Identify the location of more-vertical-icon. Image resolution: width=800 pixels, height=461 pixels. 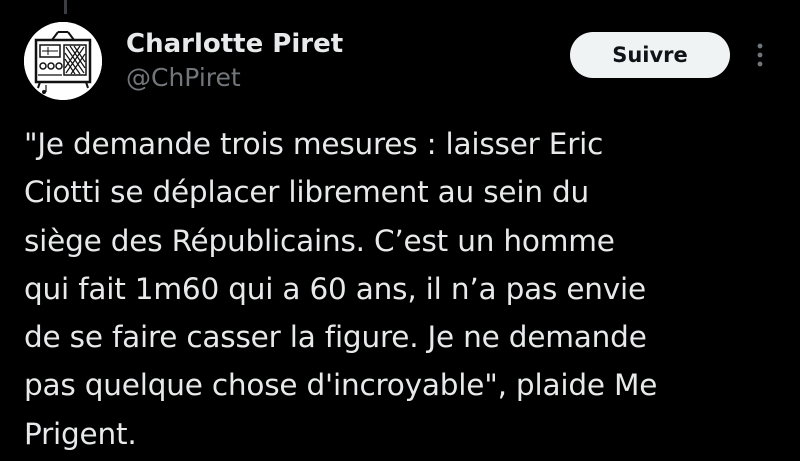
(760, 55).